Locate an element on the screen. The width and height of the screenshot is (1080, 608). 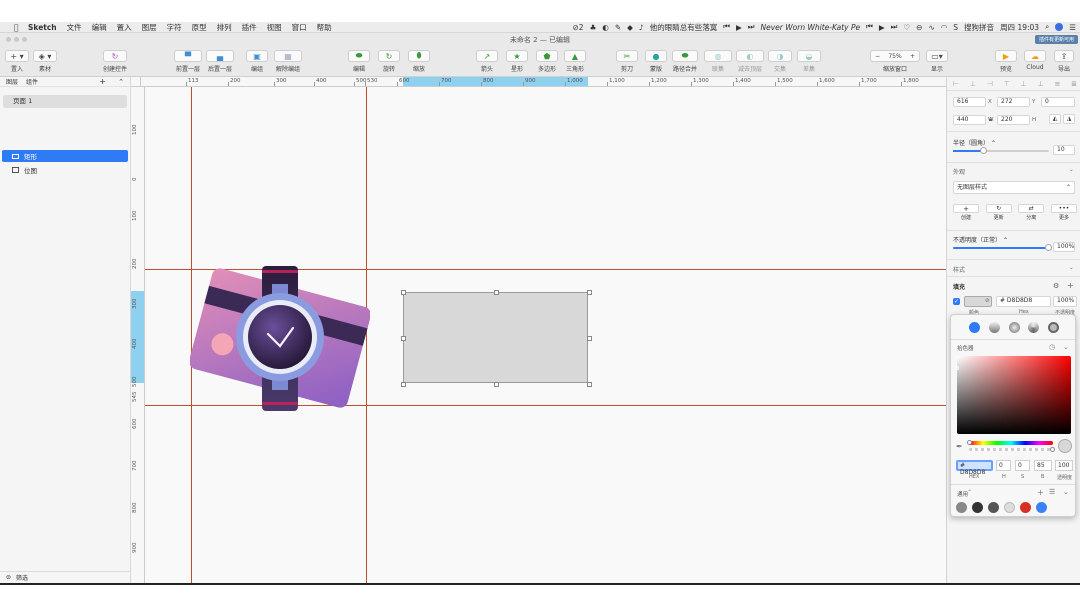
height-field: 220 is located at coordinates (1013, 120).